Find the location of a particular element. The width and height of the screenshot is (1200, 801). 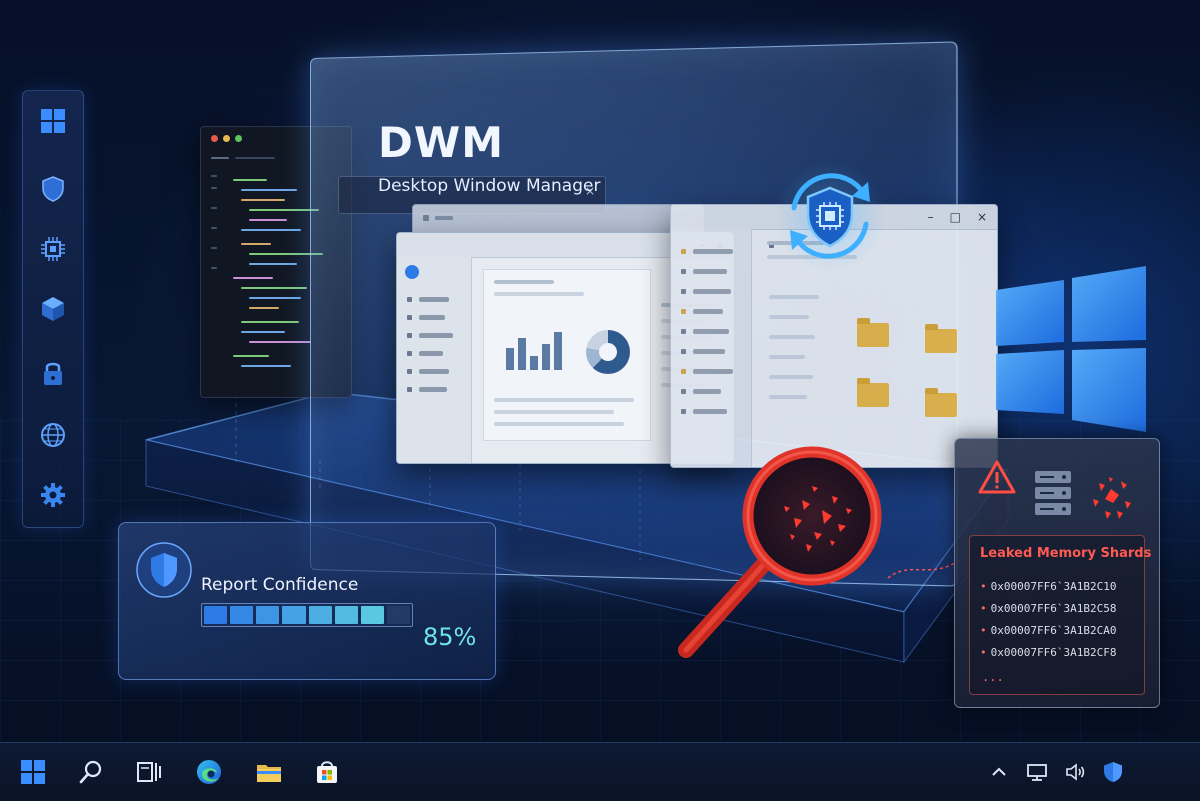

confidence-percent: 85% is located at coordinates (450, 637).